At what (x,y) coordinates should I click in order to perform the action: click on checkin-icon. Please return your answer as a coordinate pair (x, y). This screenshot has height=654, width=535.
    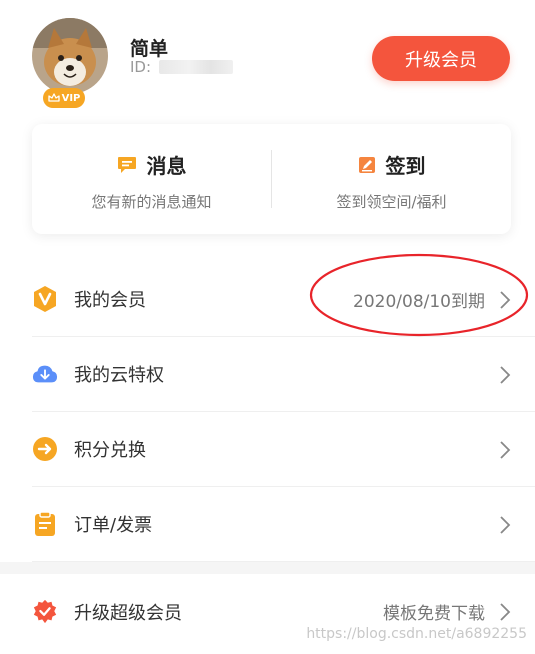
    Looking at the image, I should click on (366, 164).